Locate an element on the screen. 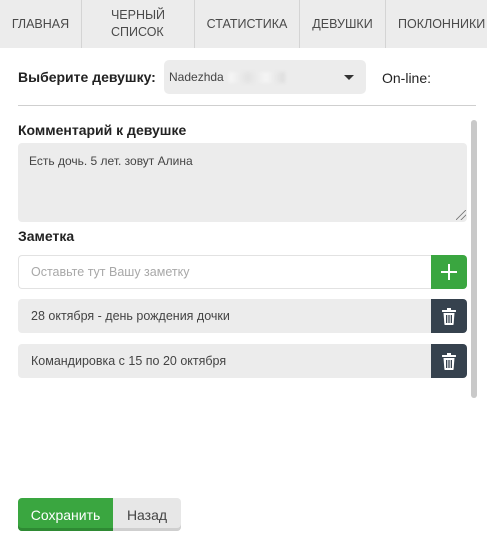 The width and height of the screenshot is (487, 540). girl-selector-row: Выберите девушку: Nadezhda On-line: is located at coordinates (247, 77).